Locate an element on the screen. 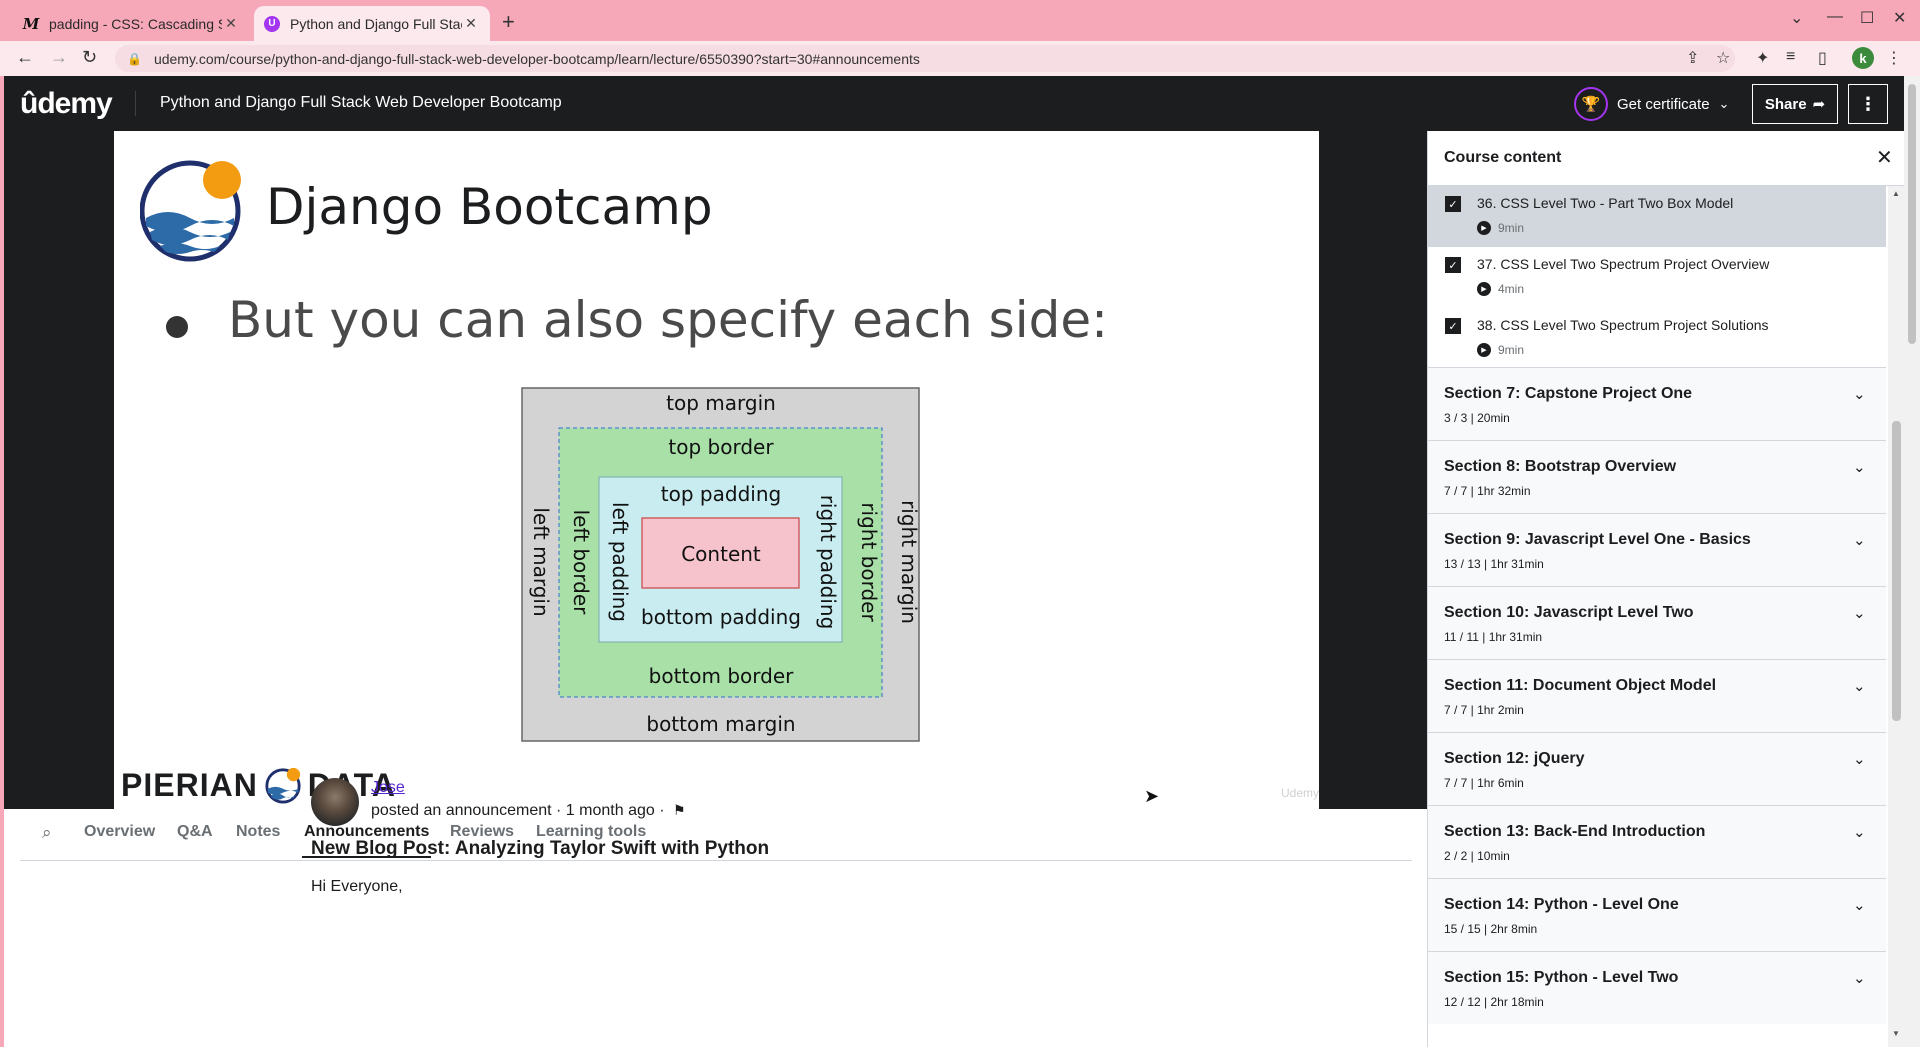 This screenshot has width=1920, height=1047. new-tab-icon: + is located at coordinates (508, 22).